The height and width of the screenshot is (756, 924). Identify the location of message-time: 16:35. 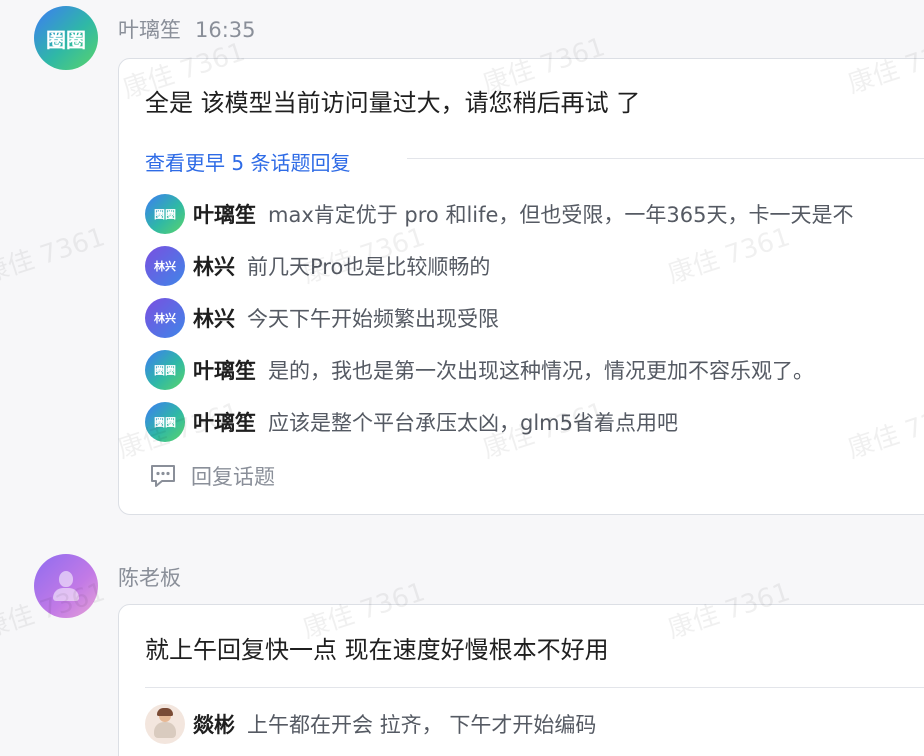
(225, 30).